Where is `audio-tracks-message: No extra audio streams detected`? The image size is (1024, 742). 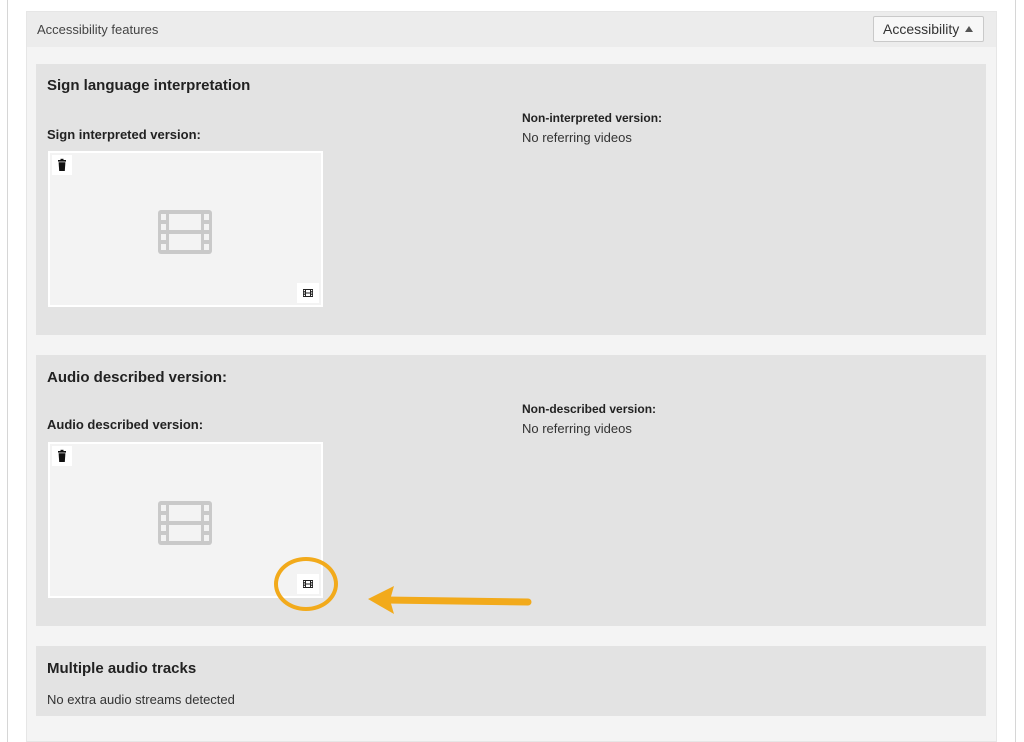 audio-tracks-message: No extra audio streams detected is located at coordinates (141, 699).